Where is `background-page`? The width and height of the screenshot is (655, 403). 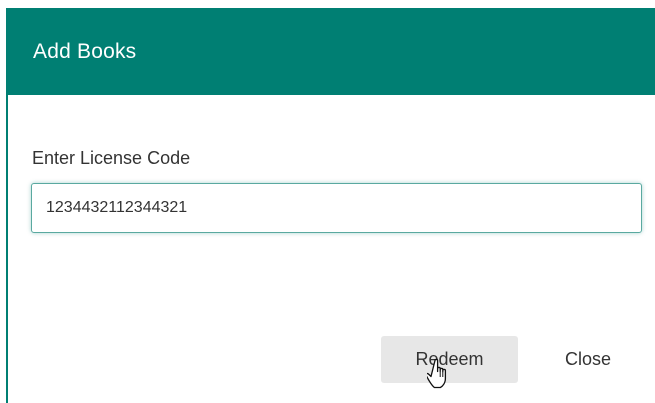 background-page is located at coordinates (327, 4).